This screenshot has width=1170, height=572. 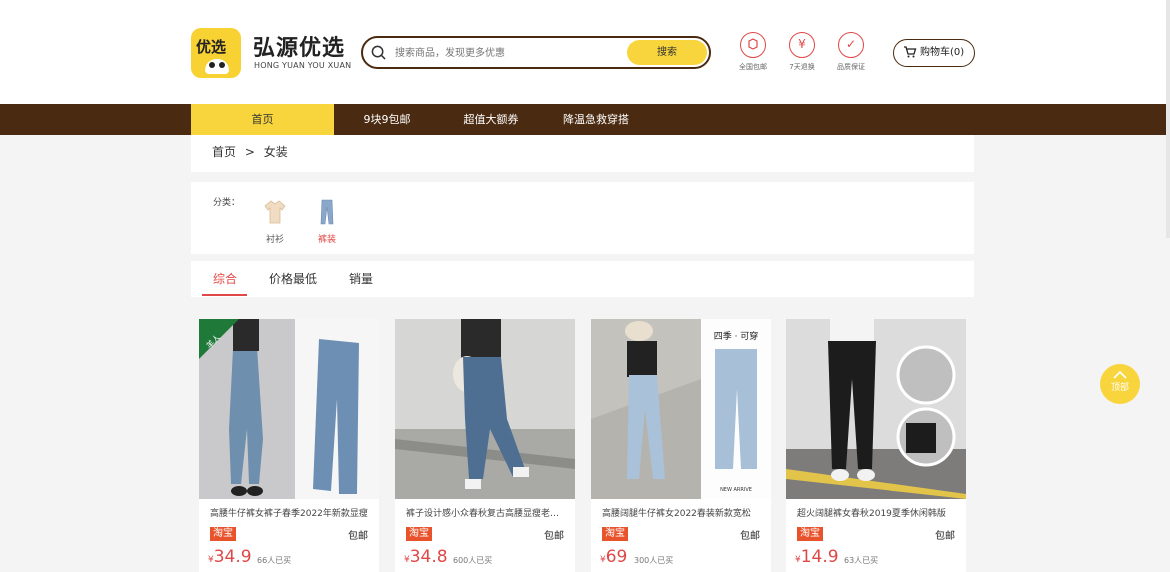 I want to click on nav-item-warm-outfits: 降温急救穿搭, so click(x=596, y=119).